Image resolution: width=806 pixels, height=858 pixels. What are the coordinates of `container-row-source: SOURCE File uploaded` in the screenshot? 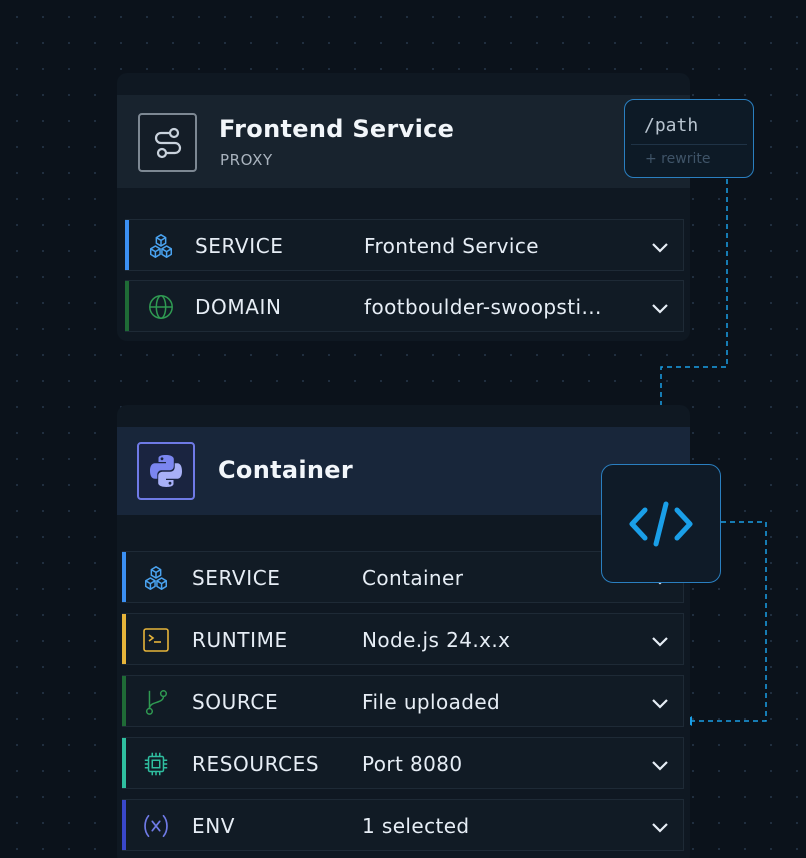 It's located at (403, 701).